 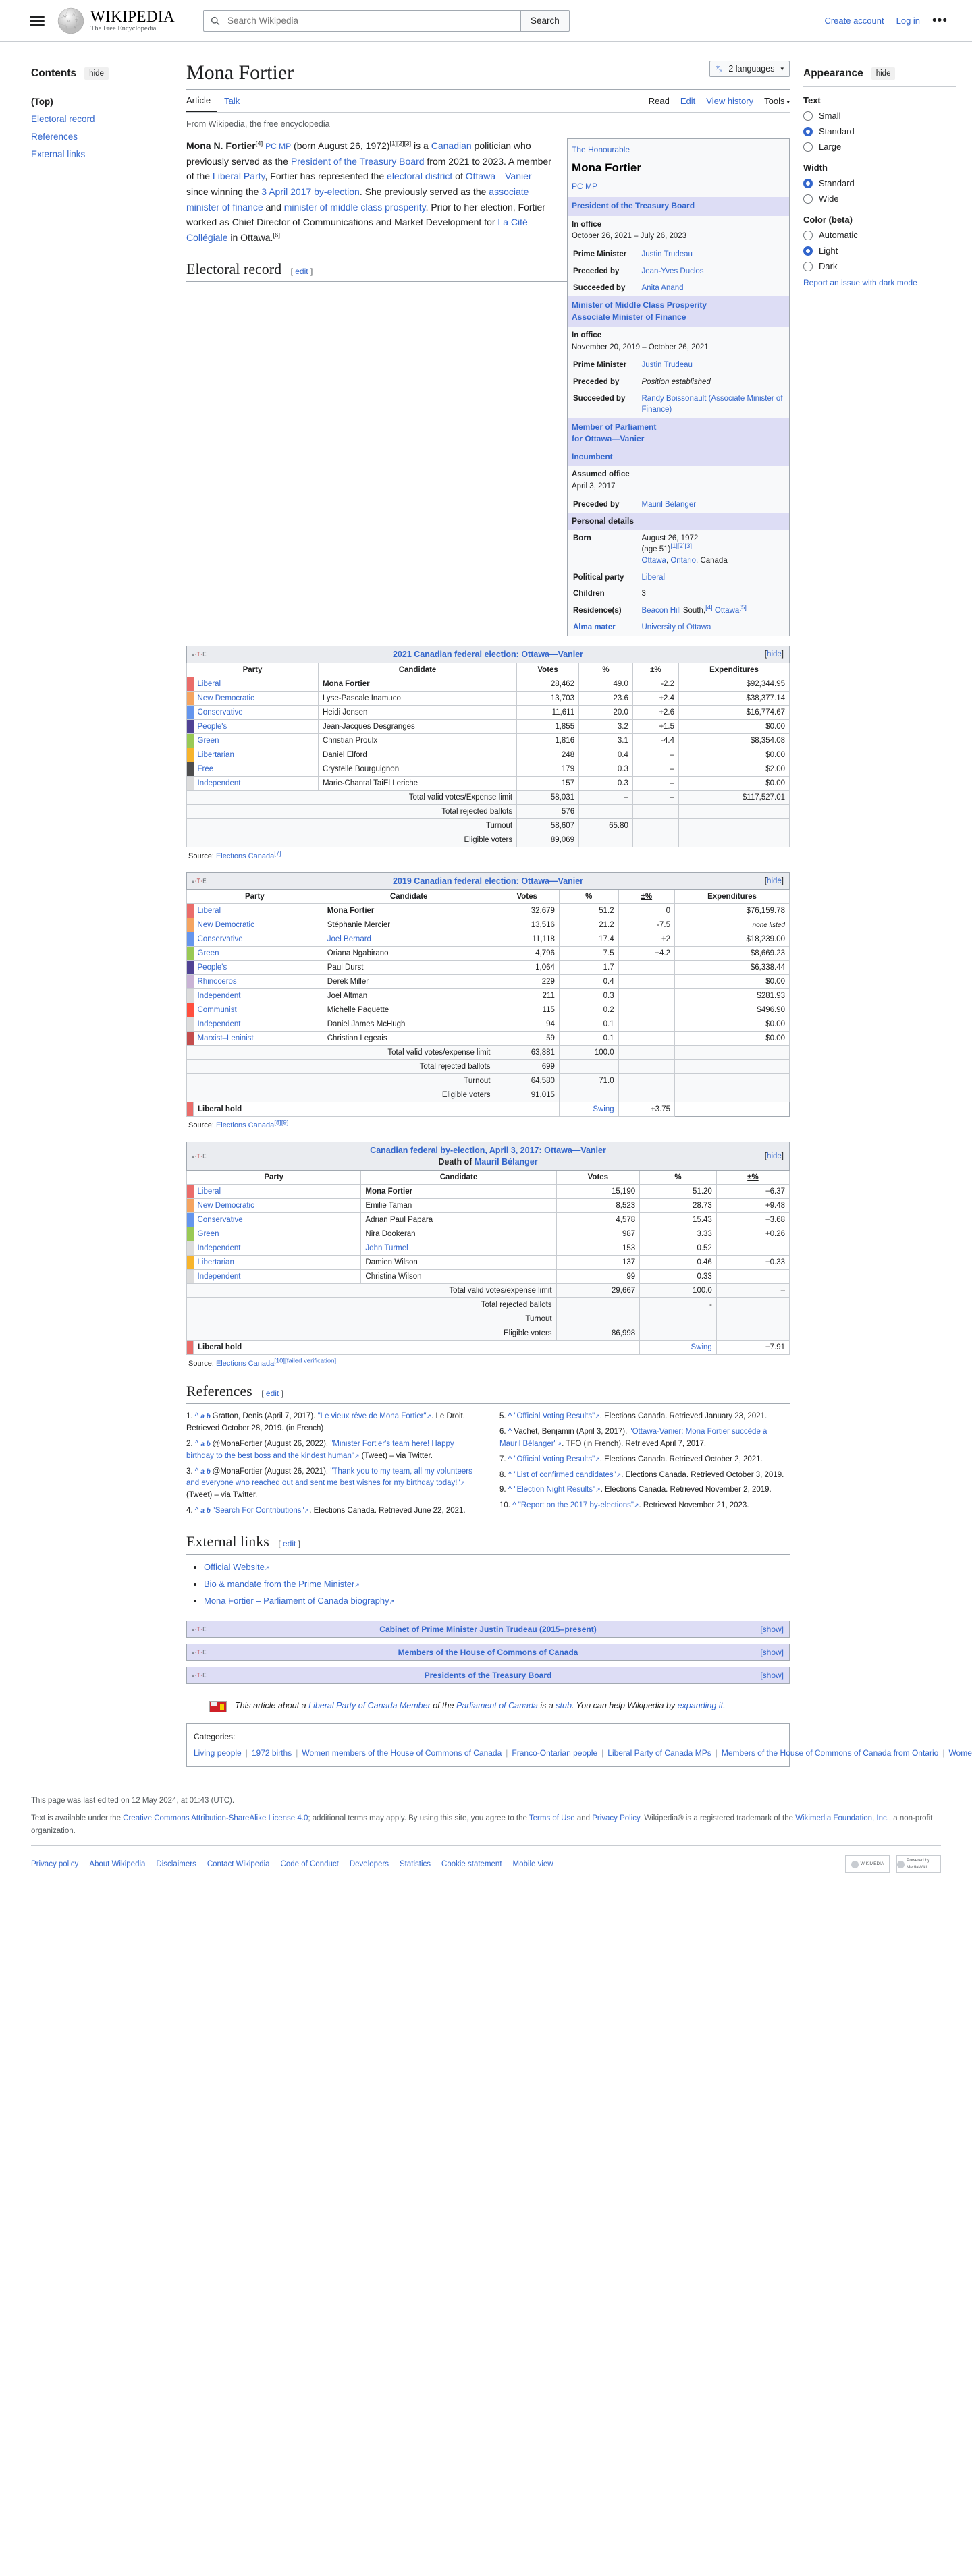 I want to click on footer-link: Statistics, so click(x=415, y=1864).